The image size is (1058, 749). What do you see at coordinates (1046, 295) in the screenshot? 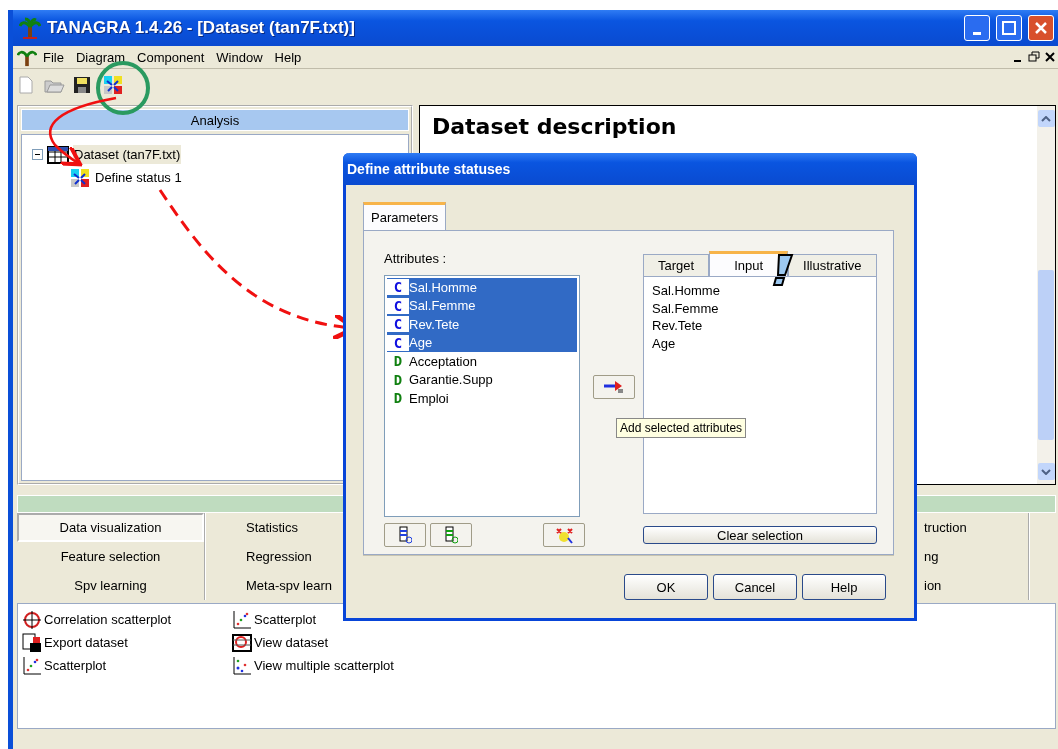
I see `scroll-bar` at bounding box center [1046, 295].